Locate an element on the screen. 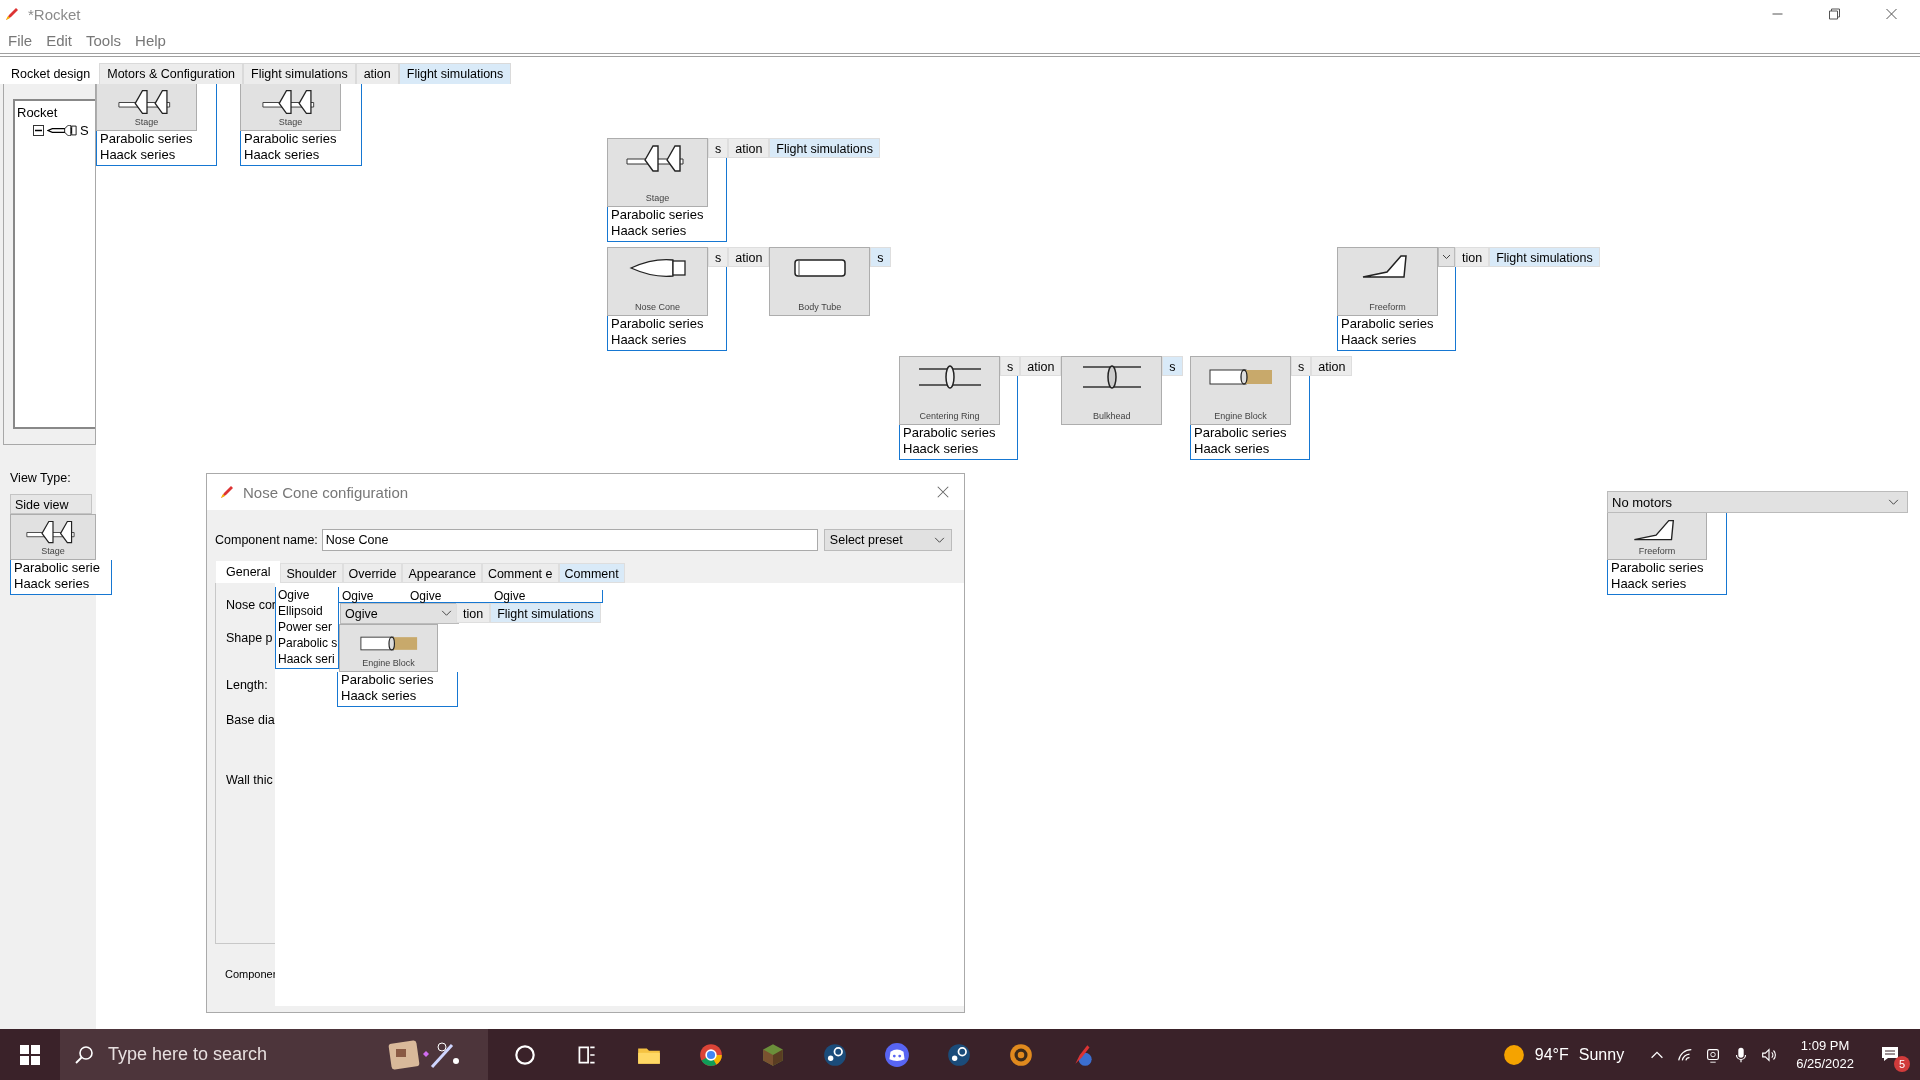 This screenshot has width=1920, height=1080. tab: Override is located at coordinates (372, 573).